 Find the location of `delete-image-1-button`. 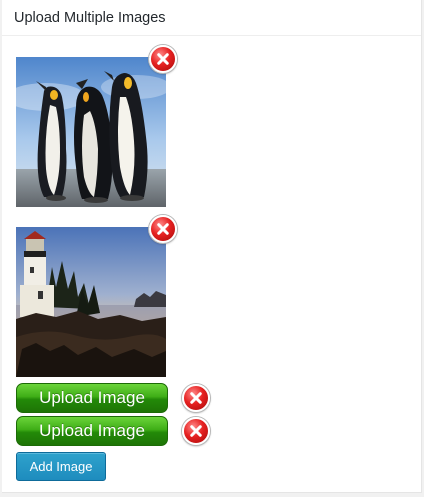

delete-image-1-button is located at coordinates (163, 59).